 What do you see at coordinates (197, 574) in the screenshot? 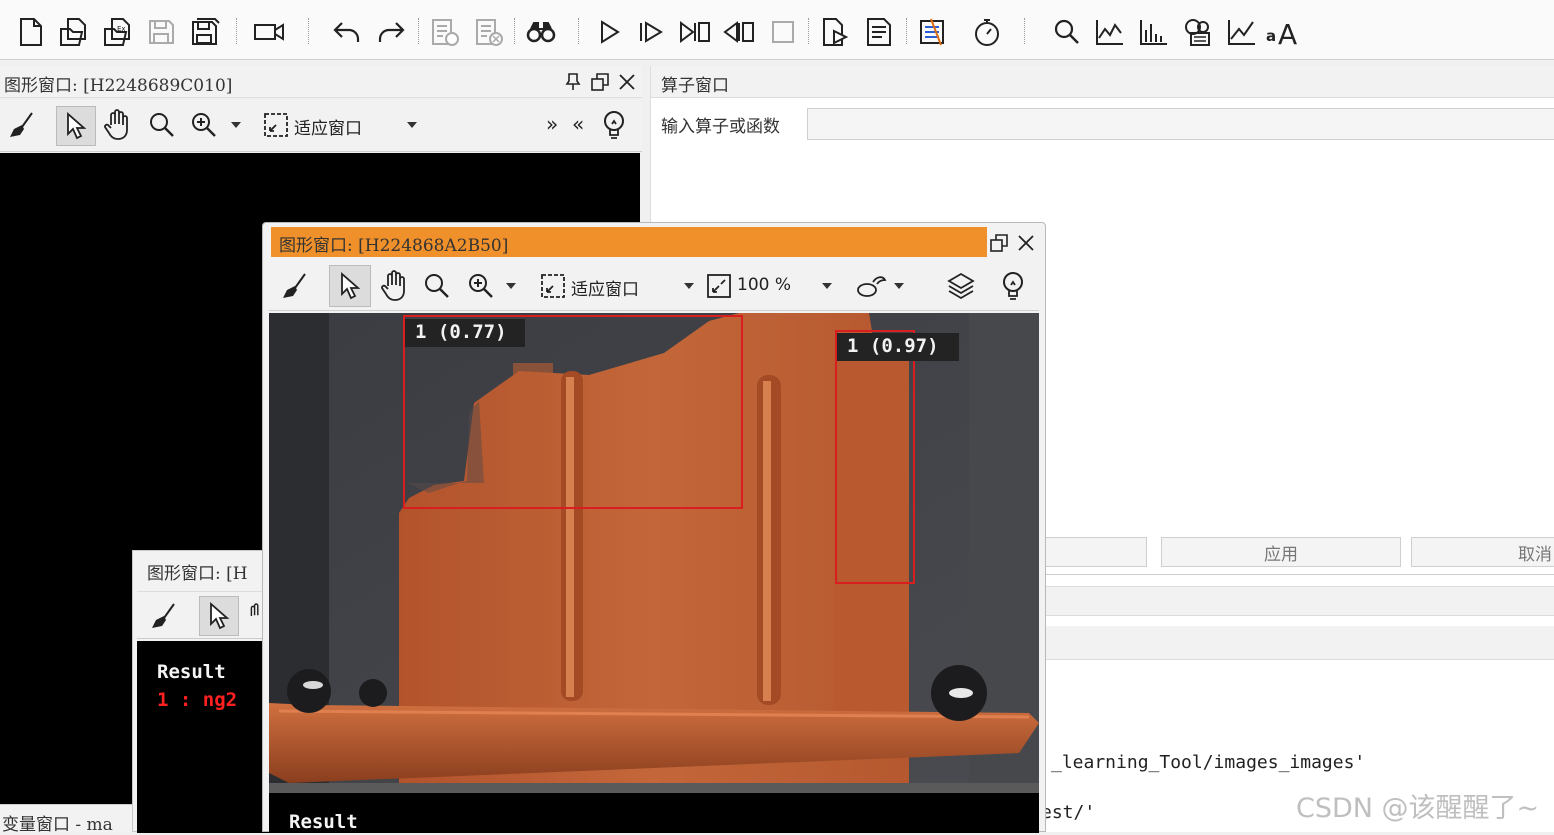
I see `small-window-title: 图形窗口: [H` at bounding box center [197, 574].